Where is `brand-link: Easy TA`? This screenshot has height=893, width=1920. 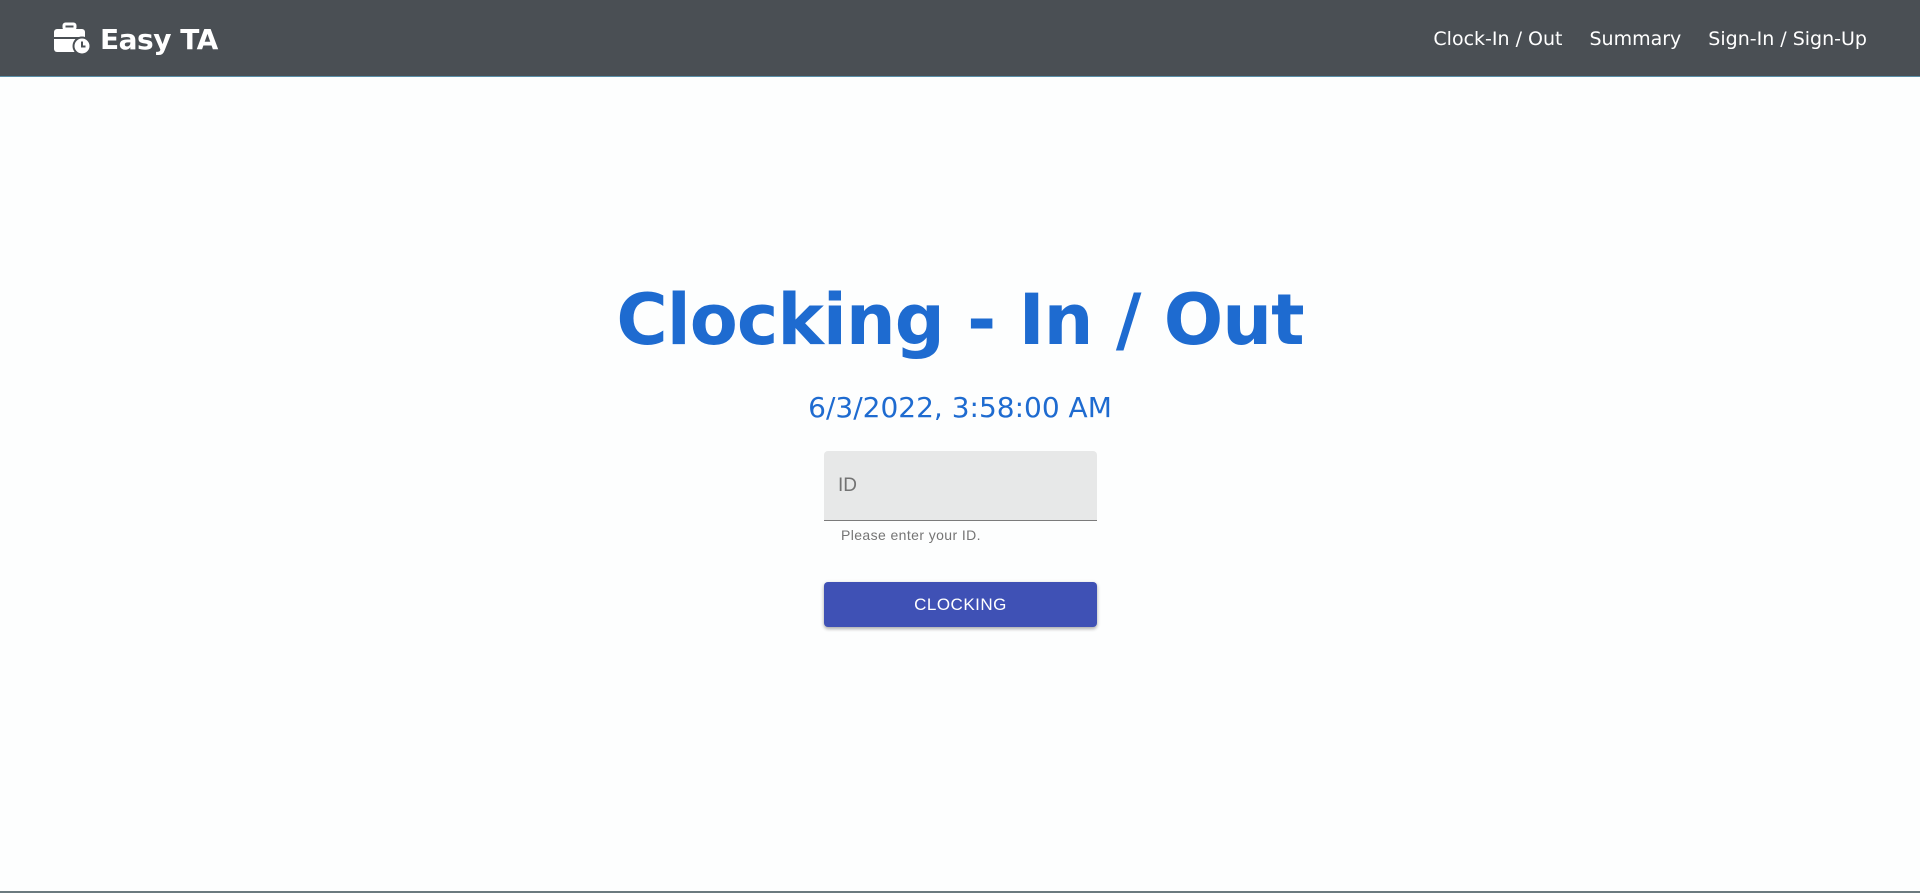 brand-link: Easy TA is located at coordinates (135, 39).